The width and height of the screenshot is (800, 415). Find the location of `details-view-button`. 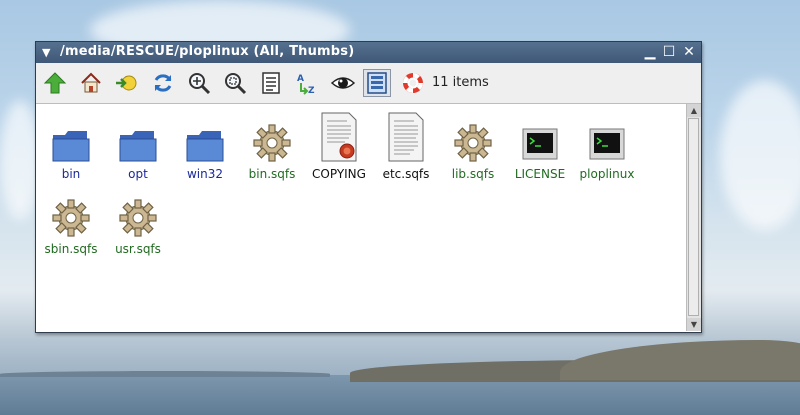

details-view-button is located at coordinates (271, 83).